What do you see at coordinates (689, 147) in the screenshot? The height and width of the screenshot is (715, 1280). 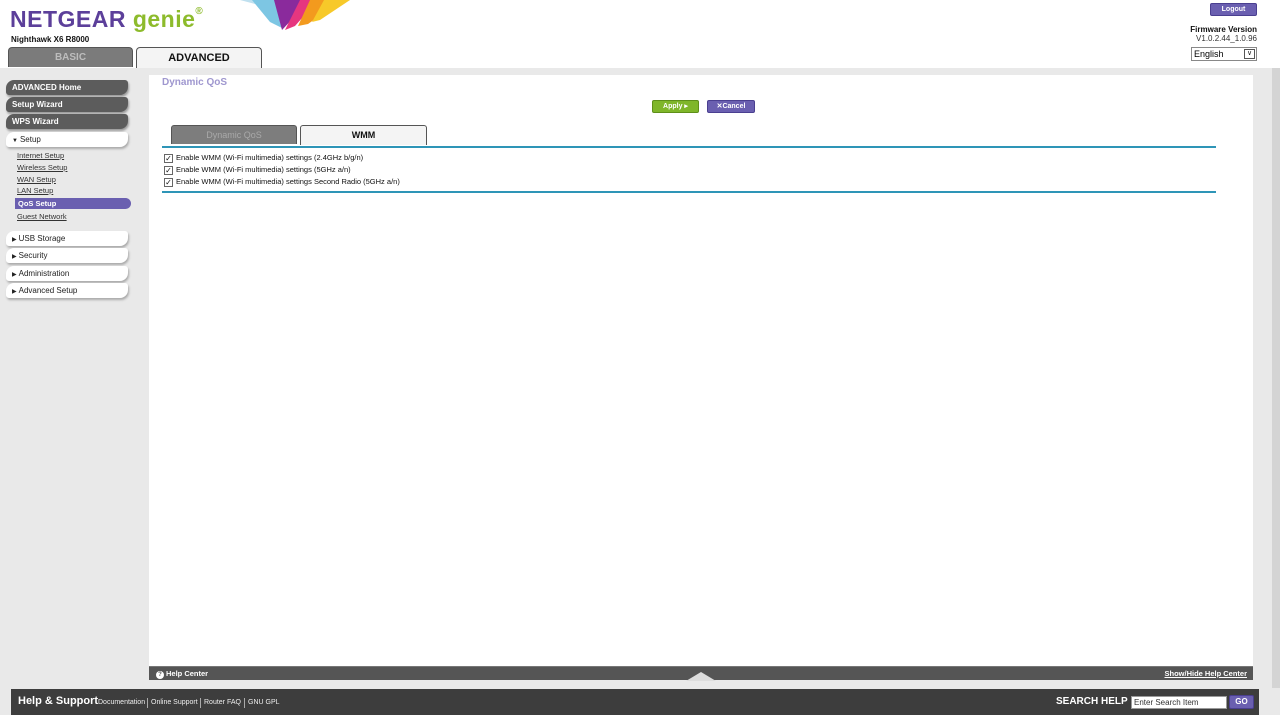 I see `section-divider-top` at bounding box center [689, 147].